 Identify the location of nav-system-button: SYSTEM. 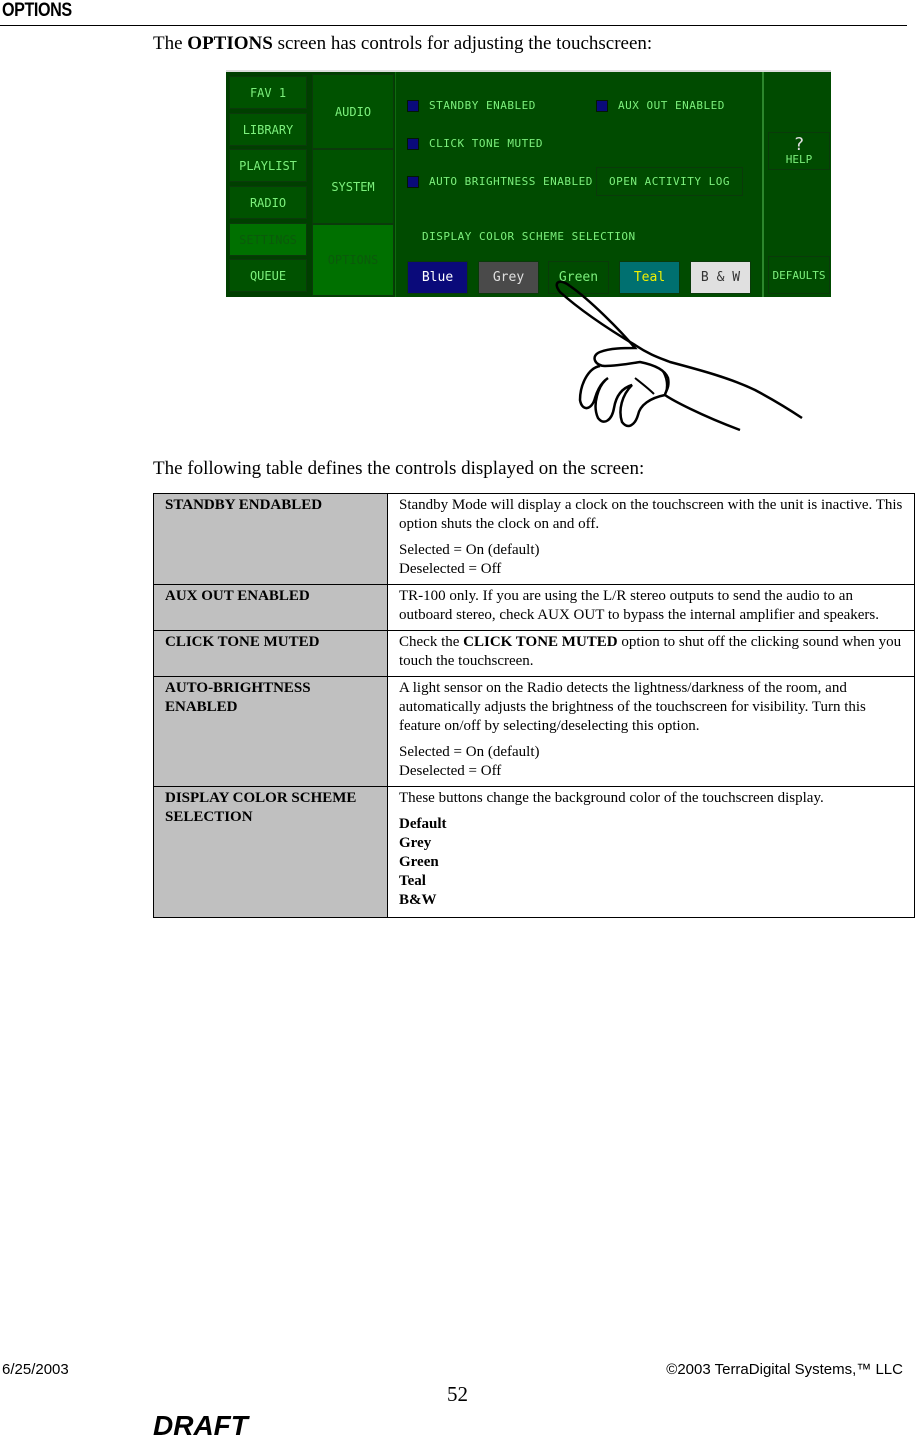
(353, 186).